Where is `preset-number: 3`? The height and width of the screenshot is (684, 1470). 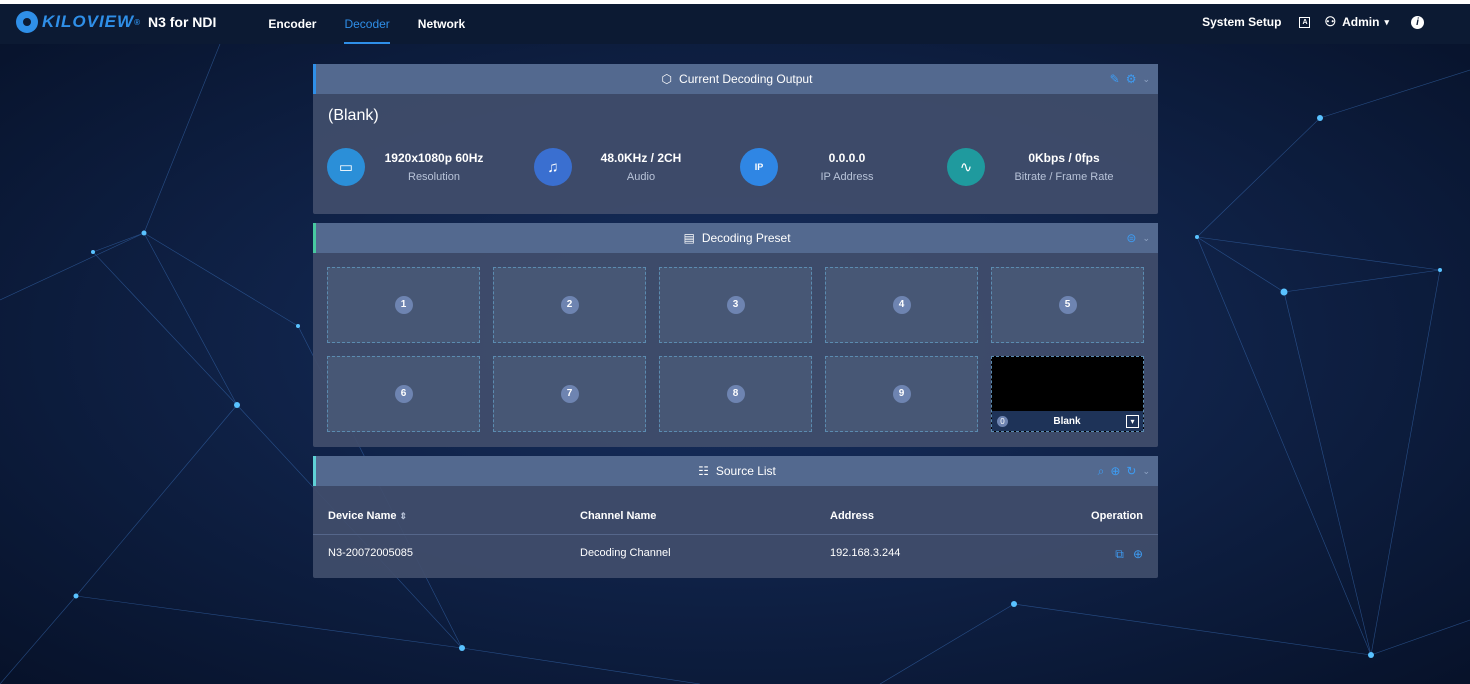
preset-number: 3 is located at coordinates (735, 305).